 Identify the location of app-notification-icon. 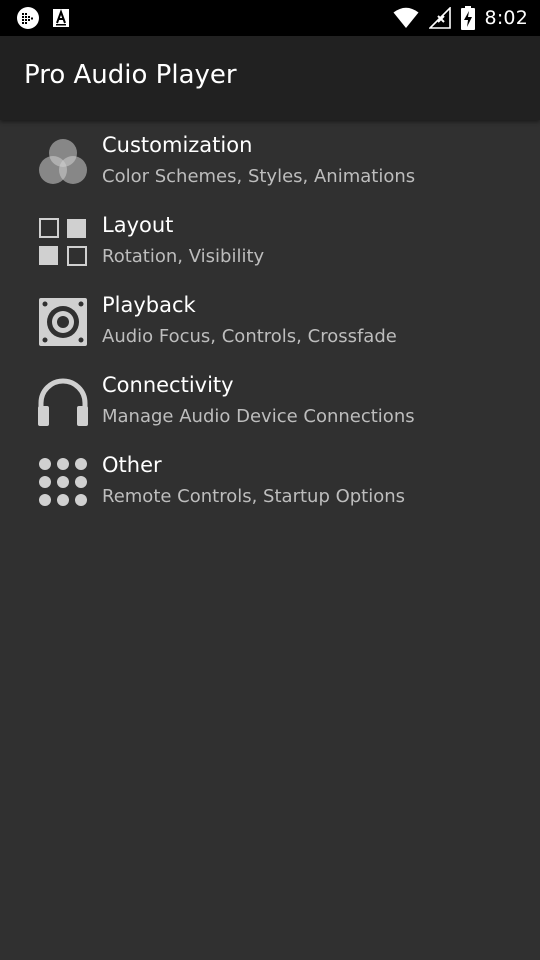
(28, 18).